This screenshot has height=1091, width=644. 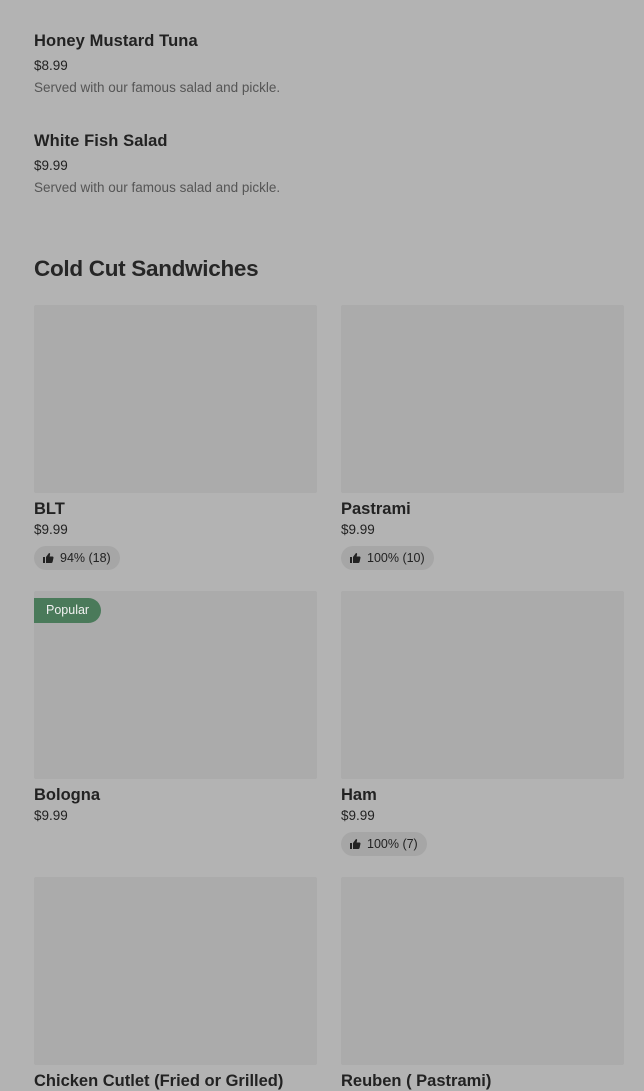 I want to click on rating-text: 94% (18), so click(x=85, y=558).